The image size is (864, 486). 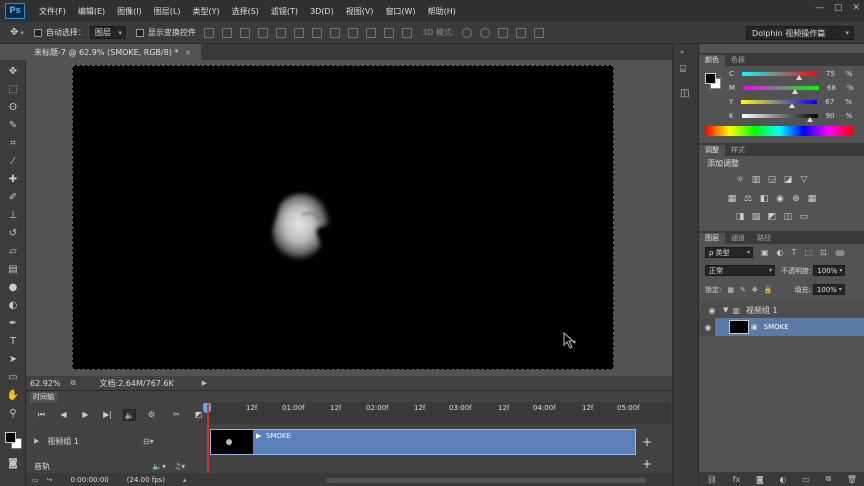 I want to click on menu-type: 类型(Y), so click(x=205, y=11).